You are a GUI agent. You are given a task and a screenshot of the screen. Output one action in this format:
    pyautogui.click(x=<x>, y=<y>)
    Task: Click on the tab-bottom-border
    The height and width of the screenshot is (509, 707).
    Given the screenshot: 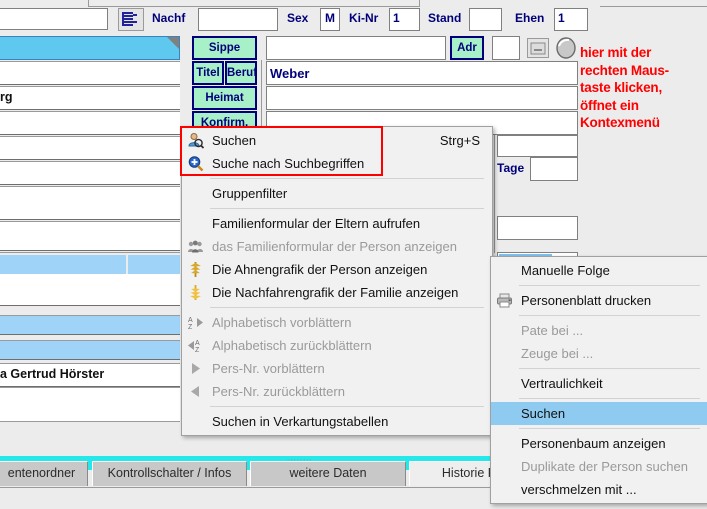 What is the action you would take?
    pyautogui.click(x=247, y=487)
    